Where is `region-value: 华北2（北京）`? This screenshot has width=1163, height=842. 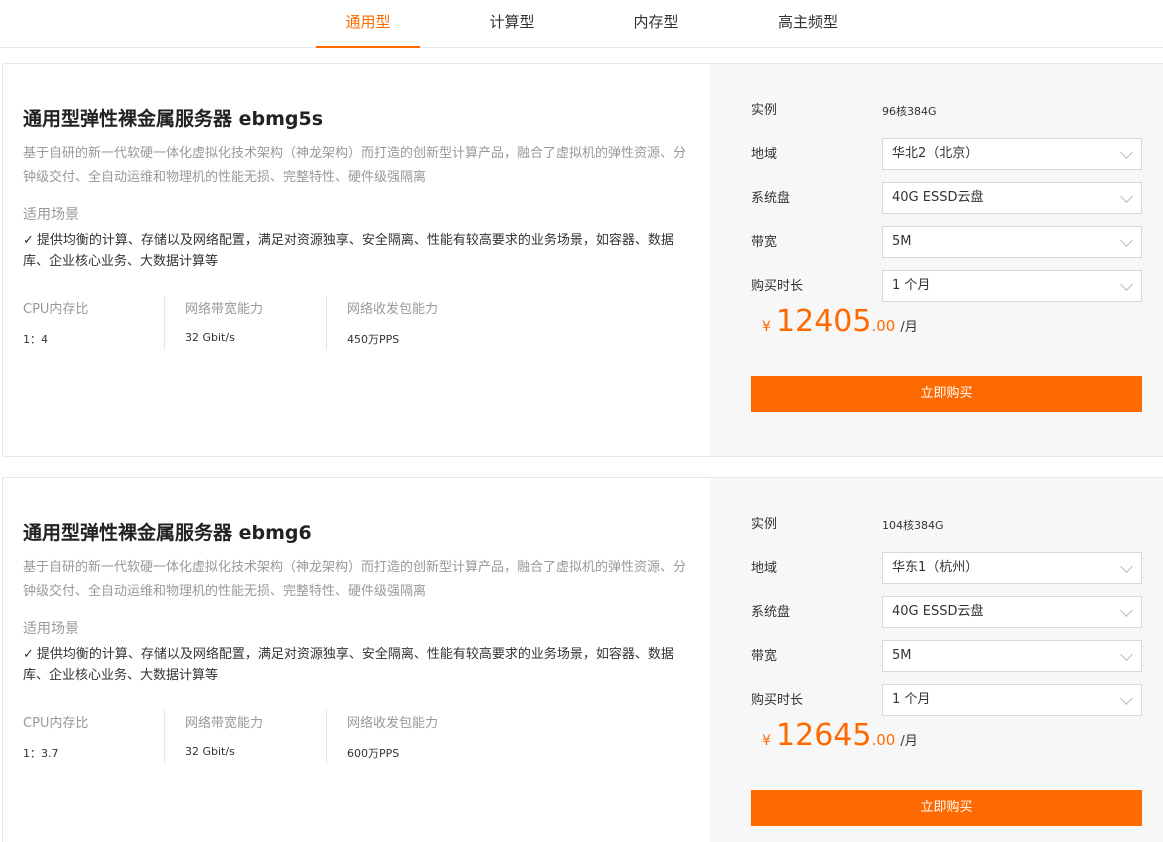 region-value: 华北2（北京） is located at coordinates (935, 153).